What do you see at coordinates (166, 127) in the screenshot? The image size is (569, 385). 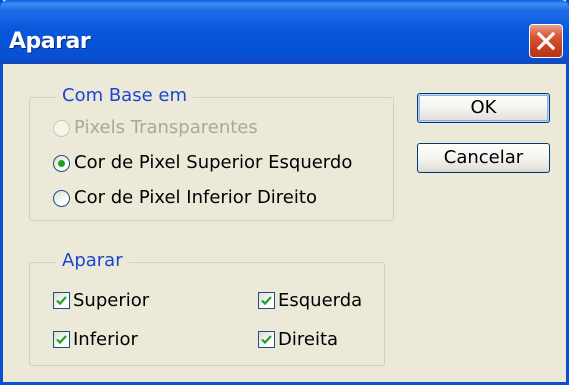 I see `radio-transparent-pixels-label: Pixels Transparentes` at bounding box center [166, 127].